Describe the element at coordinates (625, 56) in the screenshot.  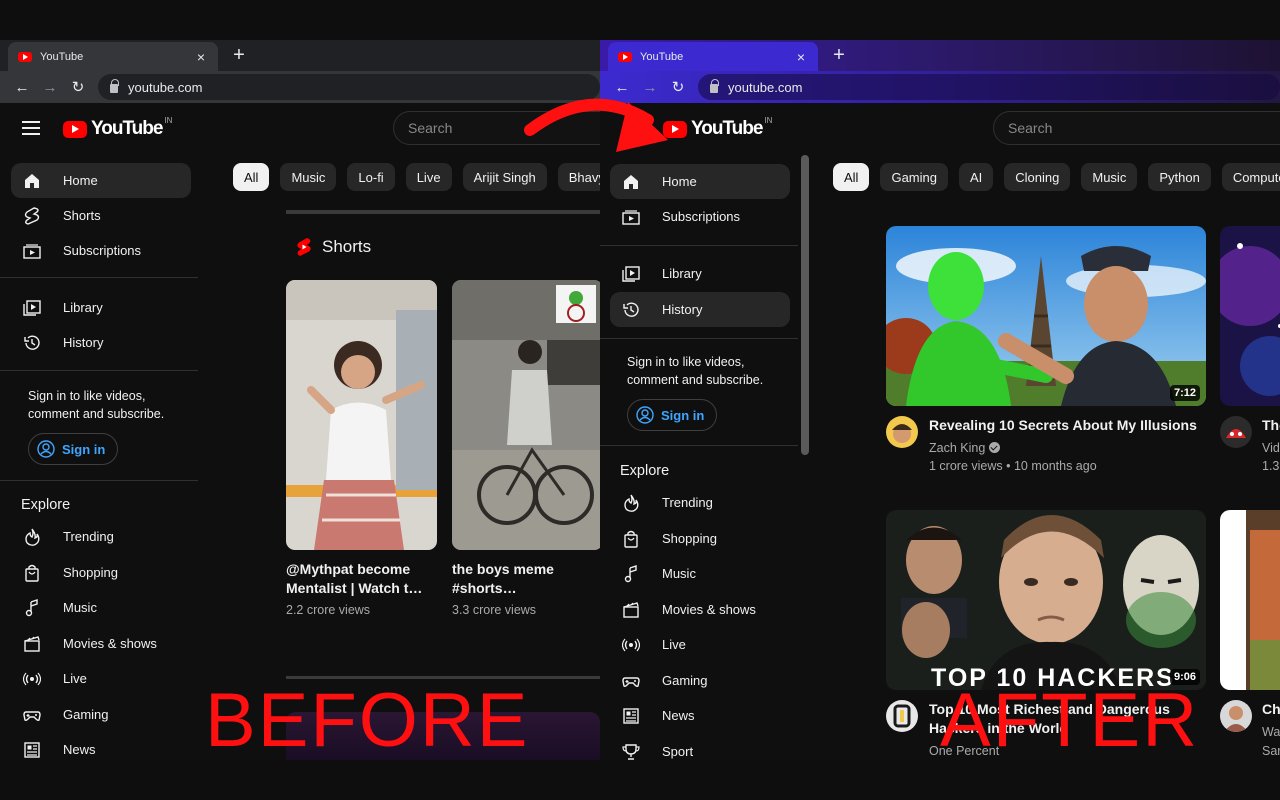
I see `youtube-favicon-icon` at that location.